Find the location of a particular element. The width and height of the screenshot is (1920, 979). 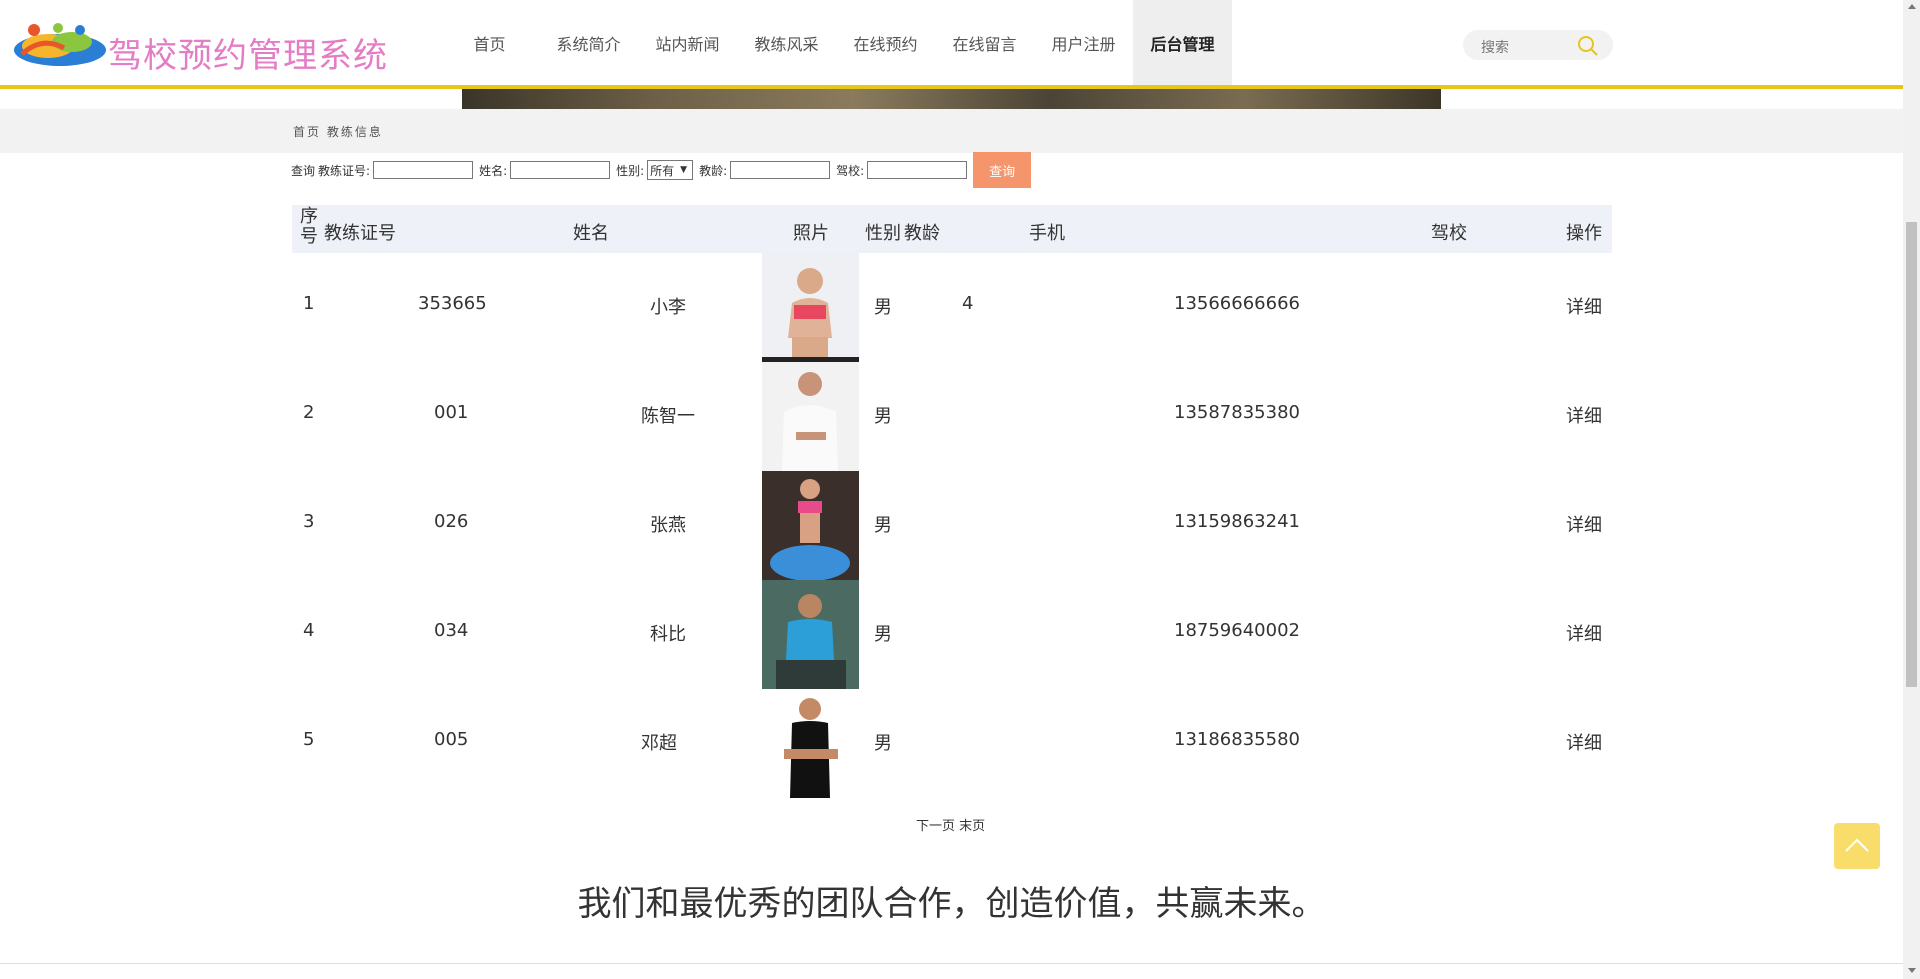

table-row: 3 026 张燕 男 13159863241 详细 is located at coordinates (952, 525).